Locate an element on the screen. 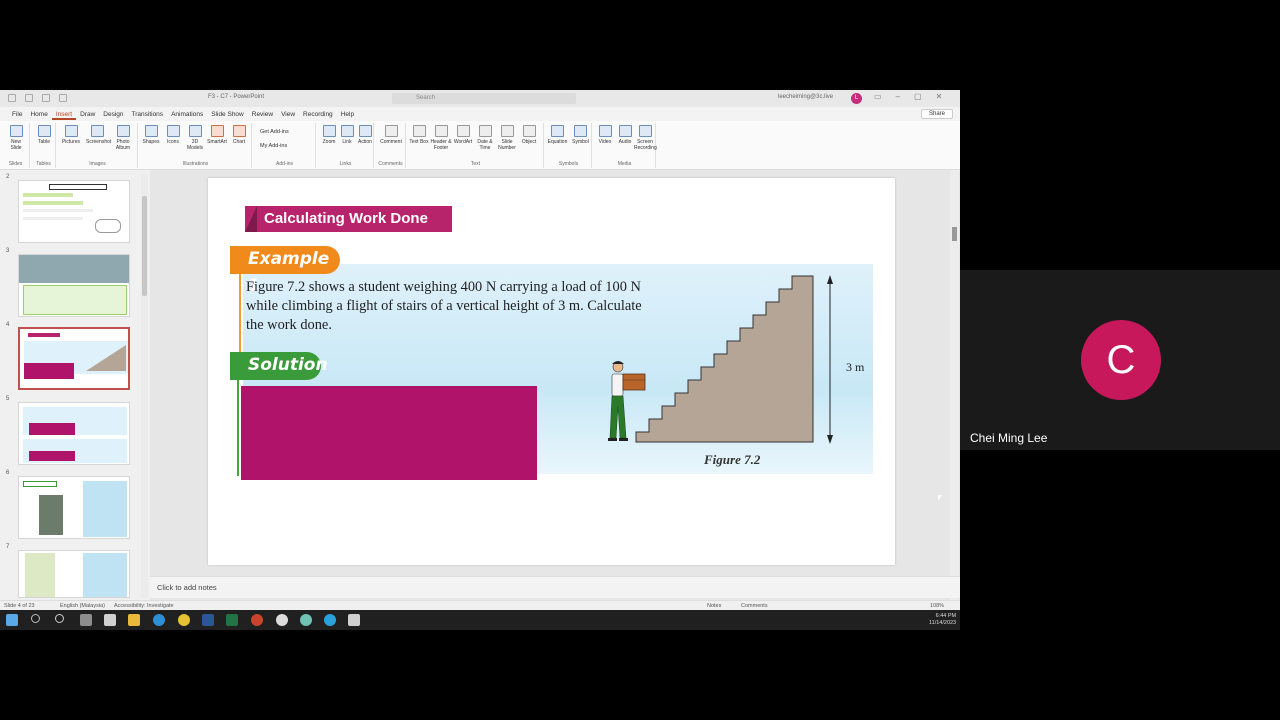 The image size is (1280, 720). comments-toggle: Comments is located at coordinates (754, 606).